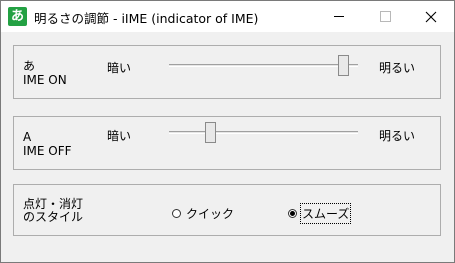 This screenshot has width=455, height=263. I want to click on radio-quick: クイック, so click(203, 213).